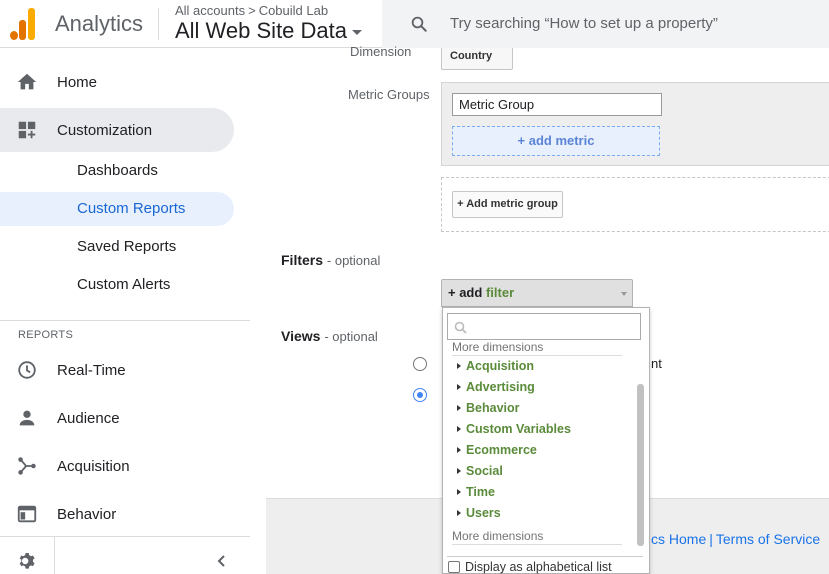 The image size is (829, 574). What do you see at coordinates (479, 513) in the screenshot?
I see `dropdown-item-users: Users` at bounding box center [479, 513].